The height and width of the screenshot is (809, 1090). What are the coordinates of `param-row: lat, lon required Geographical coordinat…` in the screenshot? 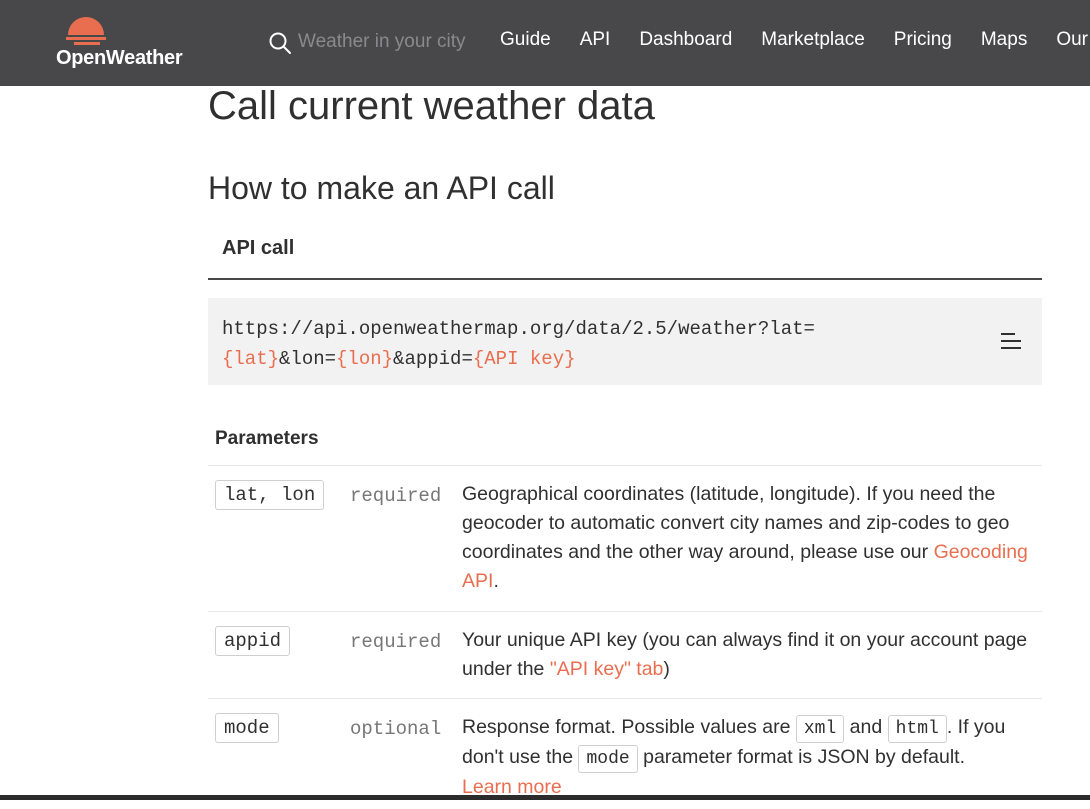 It's located at (625, 538).